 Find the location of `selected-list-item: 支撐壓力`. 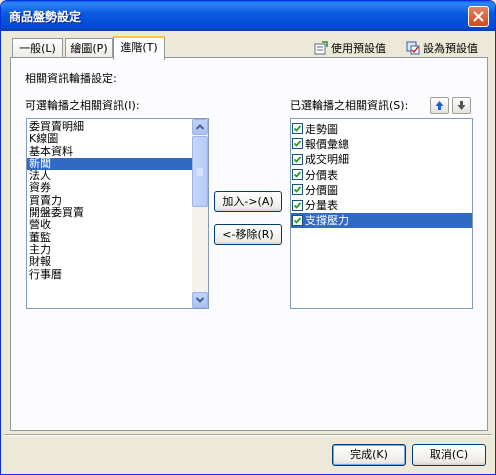

selected-list-item: 支撐壓力 is located at coordinates (381, 220).